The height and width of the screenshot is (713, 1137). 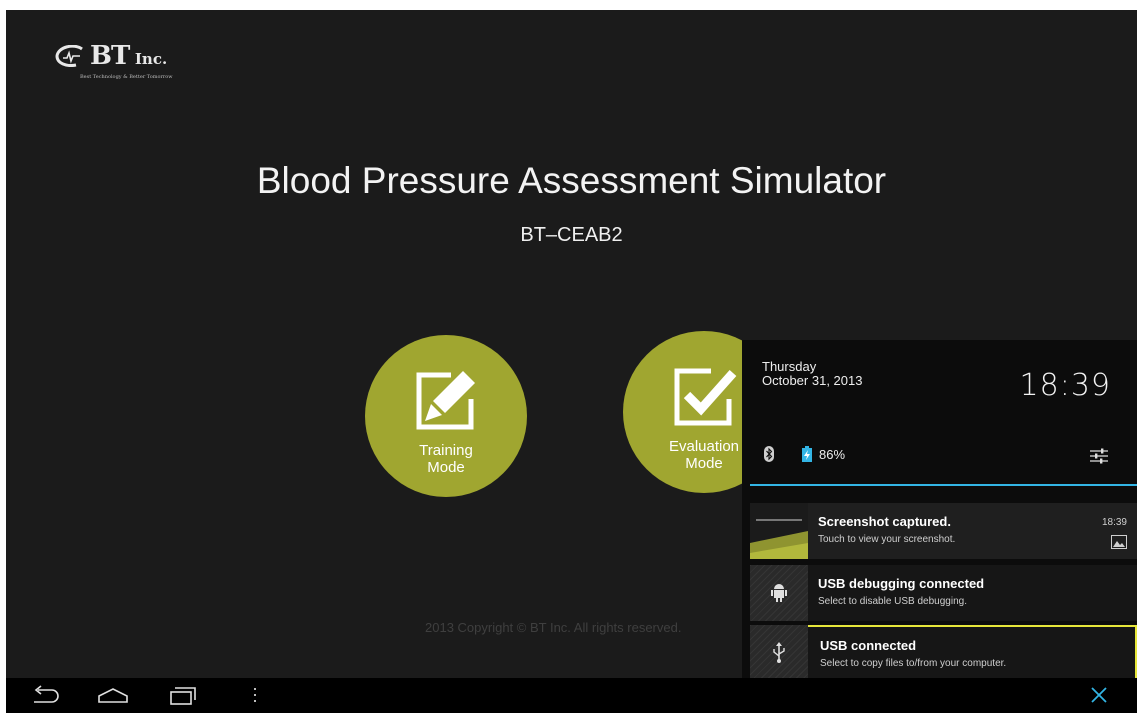 What do you see at coordinates (887, 539) in the screenshot?
I see `notification-subtitle: Touch to view your screenshot.` at bounding box center [887, 539].